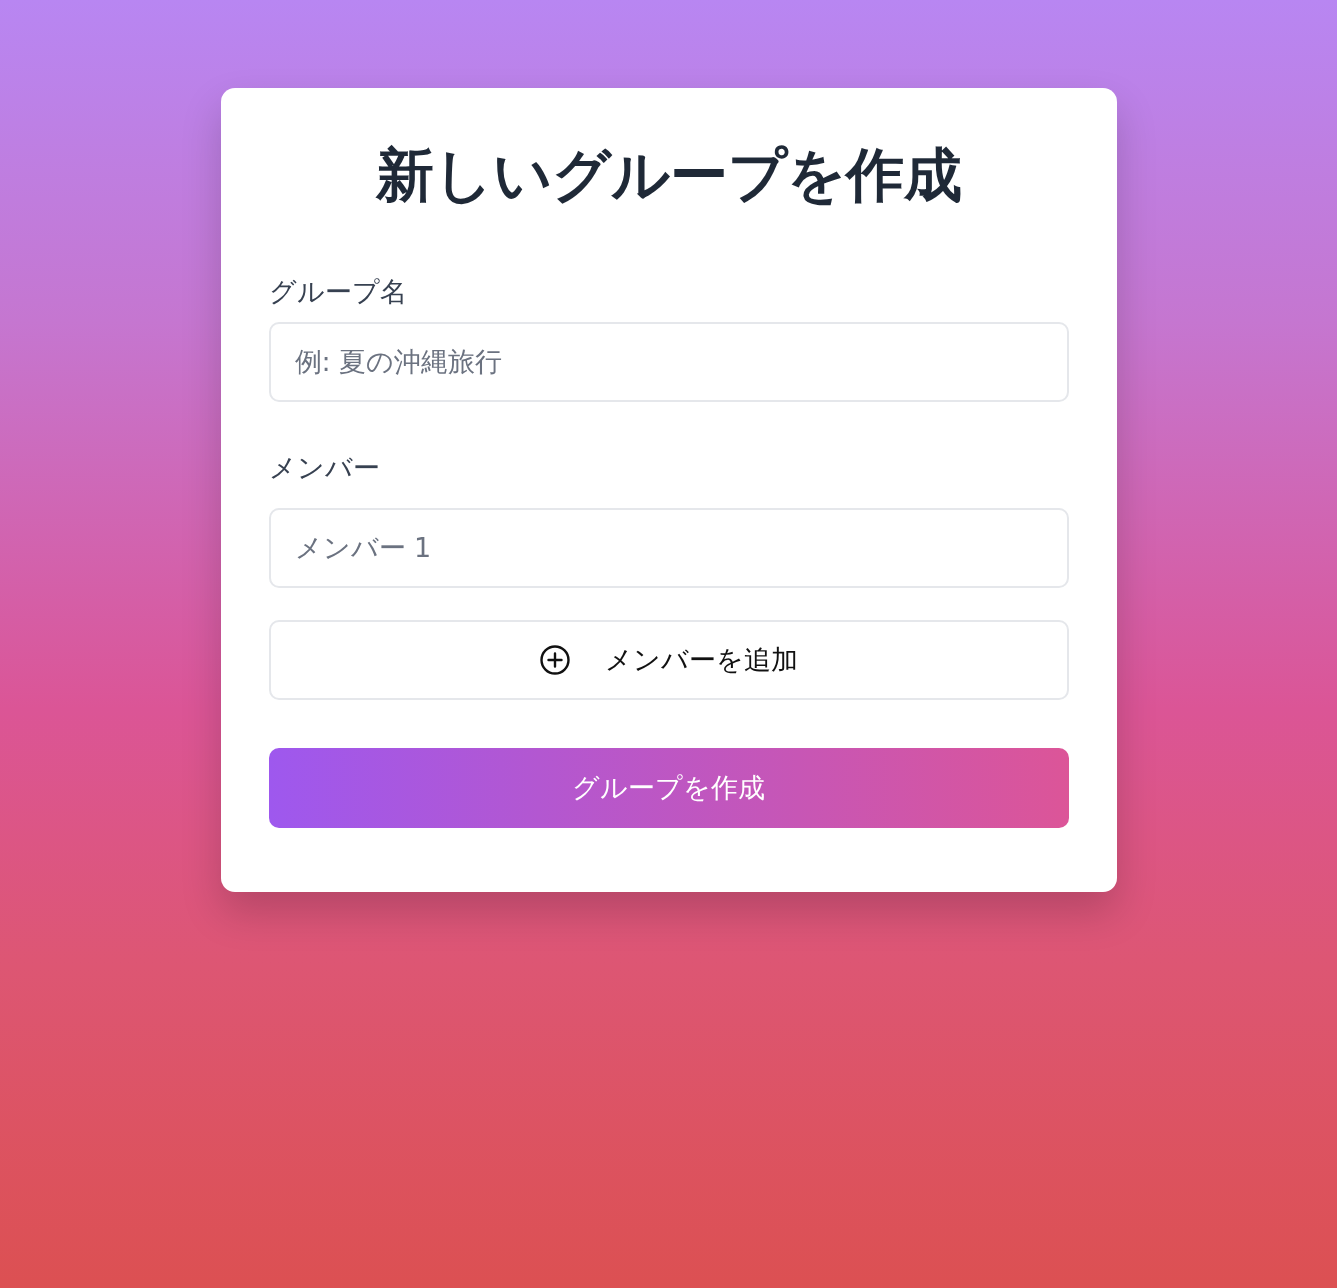 This screenshot has width=1337, height=1288. What do you see at coordinates (668, 361) in the screenshot?
I see `input-field: 例: 夏の沖縄旅行` at bounding box center [668, 361].